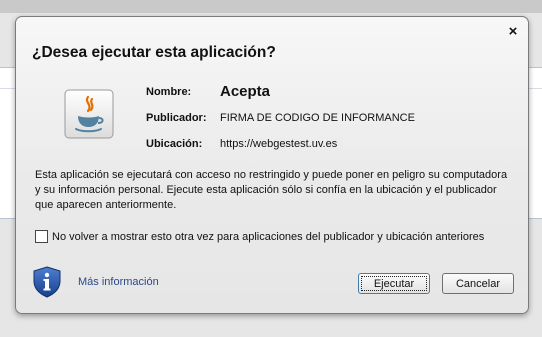 Image resolution: width=542 pixels, height=337 pixels. Describe the element at coordinates (169, 92) in the screenshot. I see `name-label: Nombre:` at that location.